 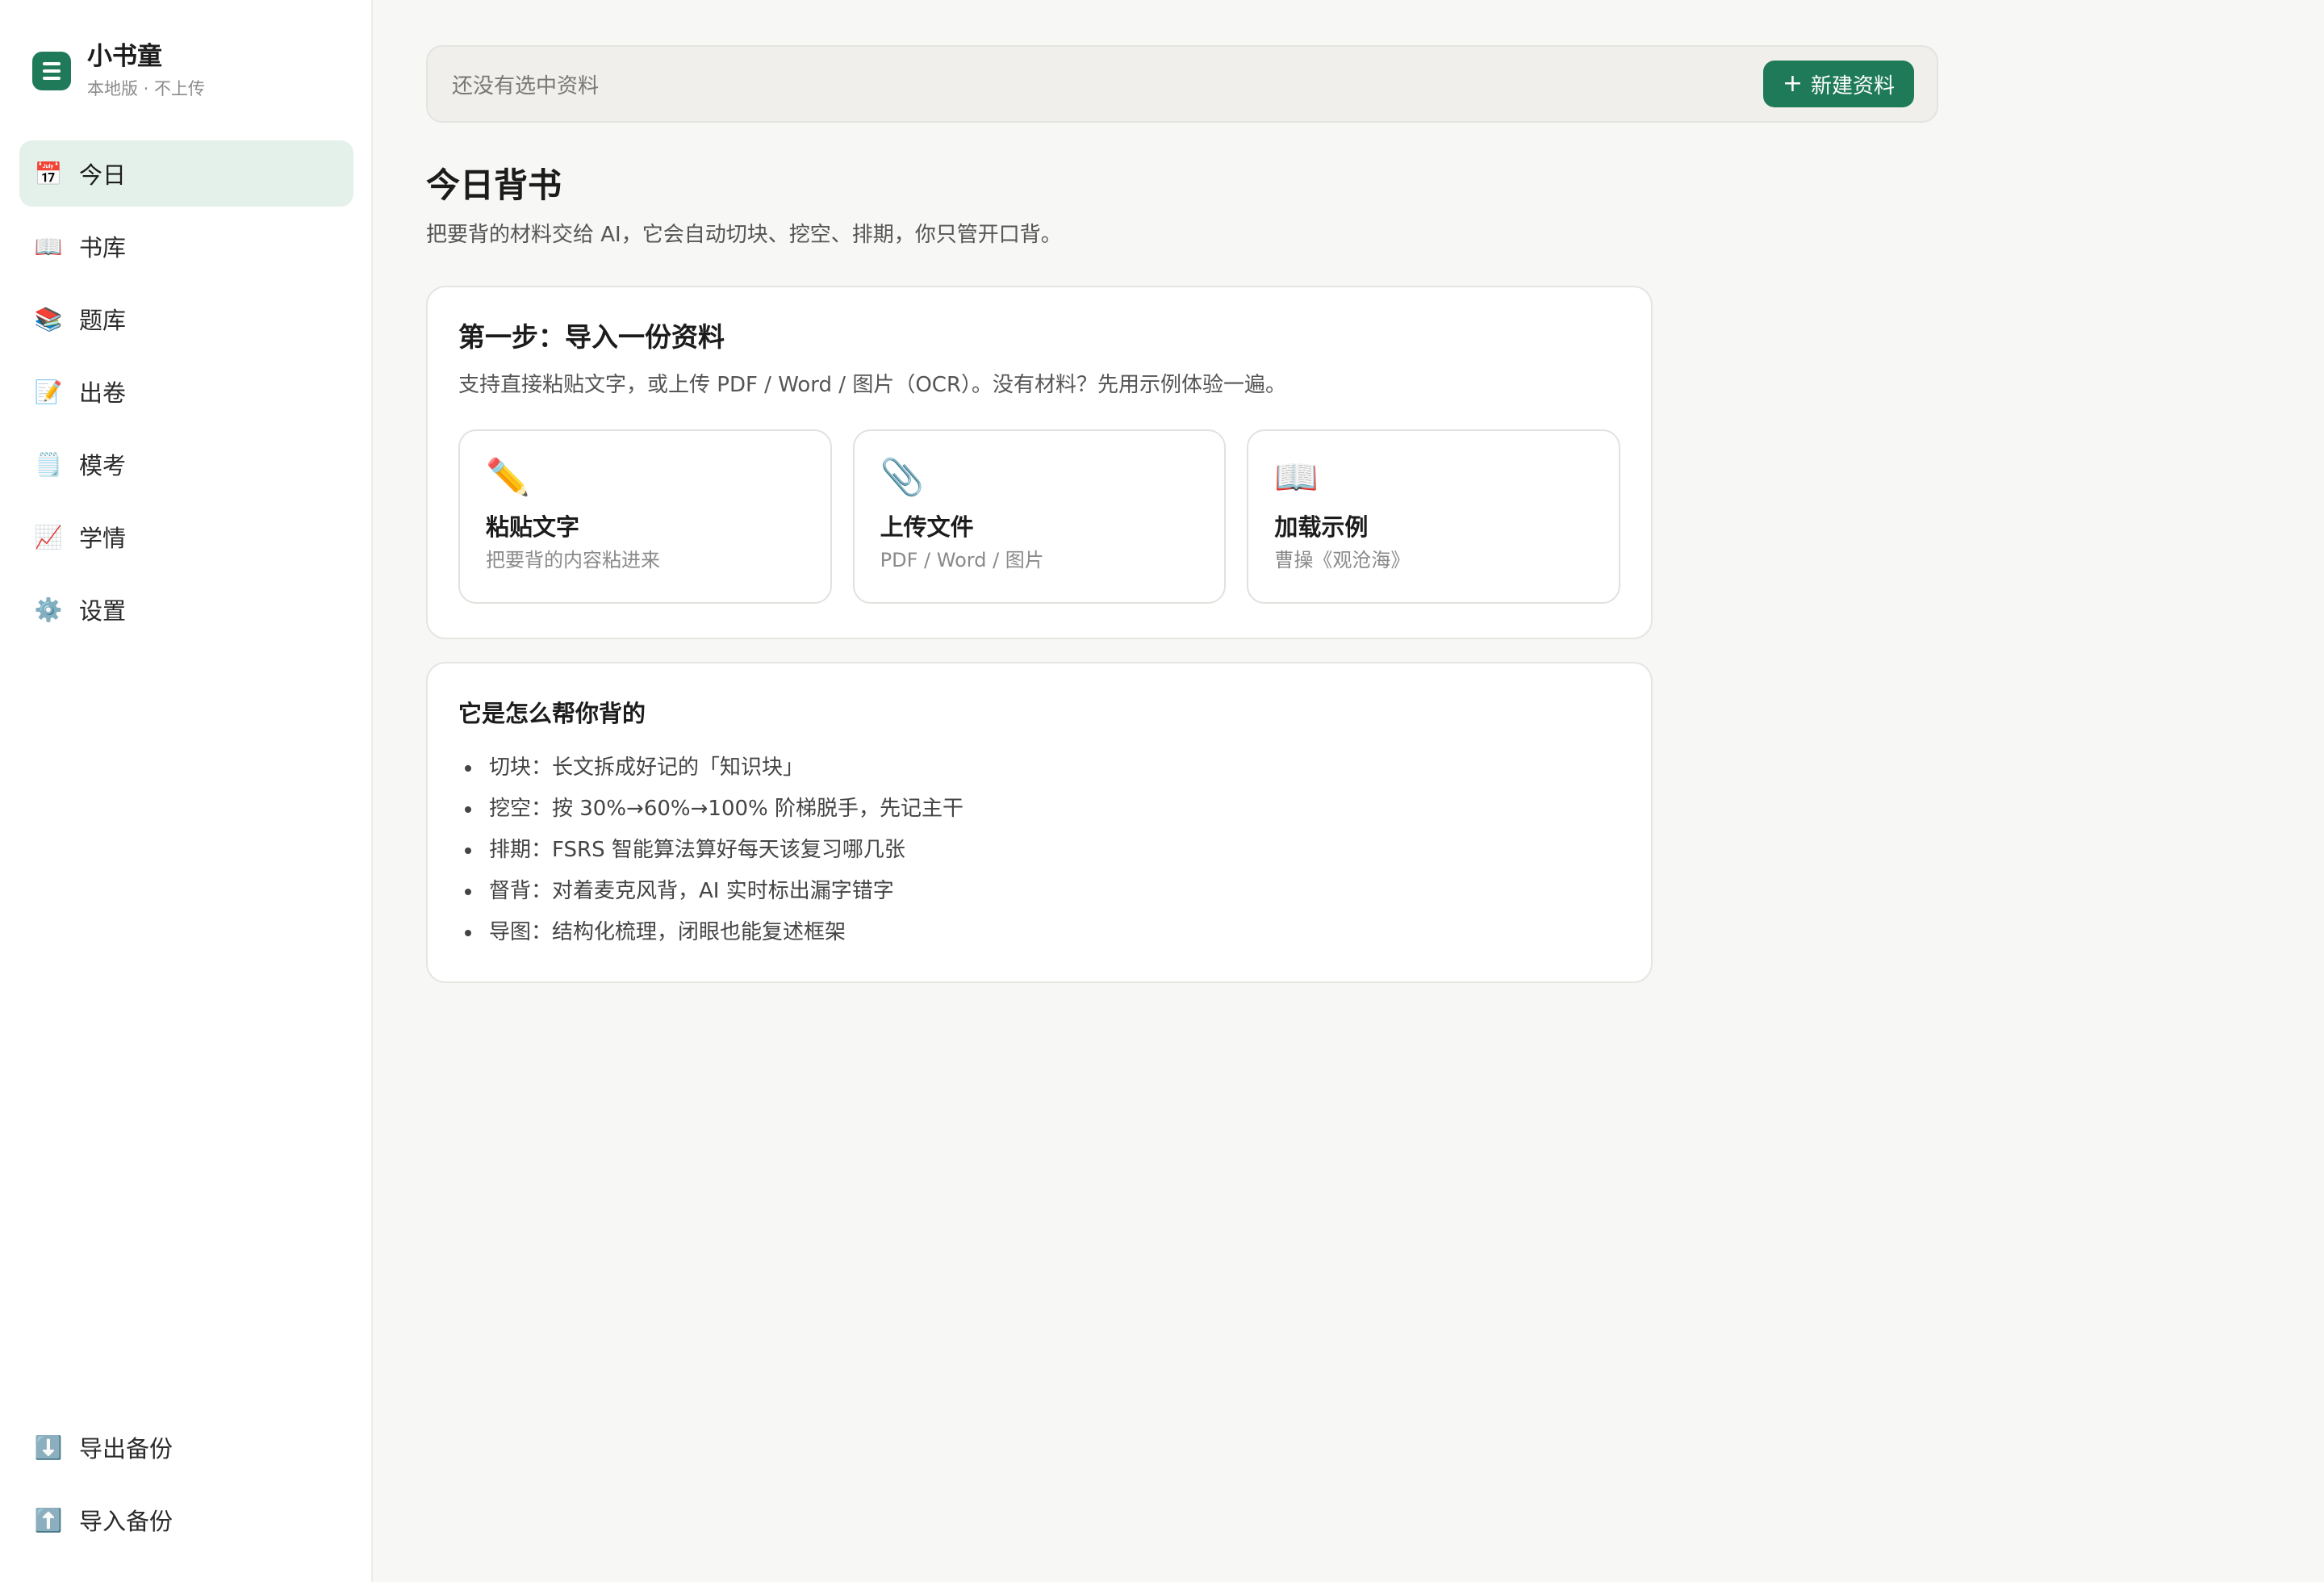 I want to click on pencil-icon: ✏️, so click(x=508, y=477).